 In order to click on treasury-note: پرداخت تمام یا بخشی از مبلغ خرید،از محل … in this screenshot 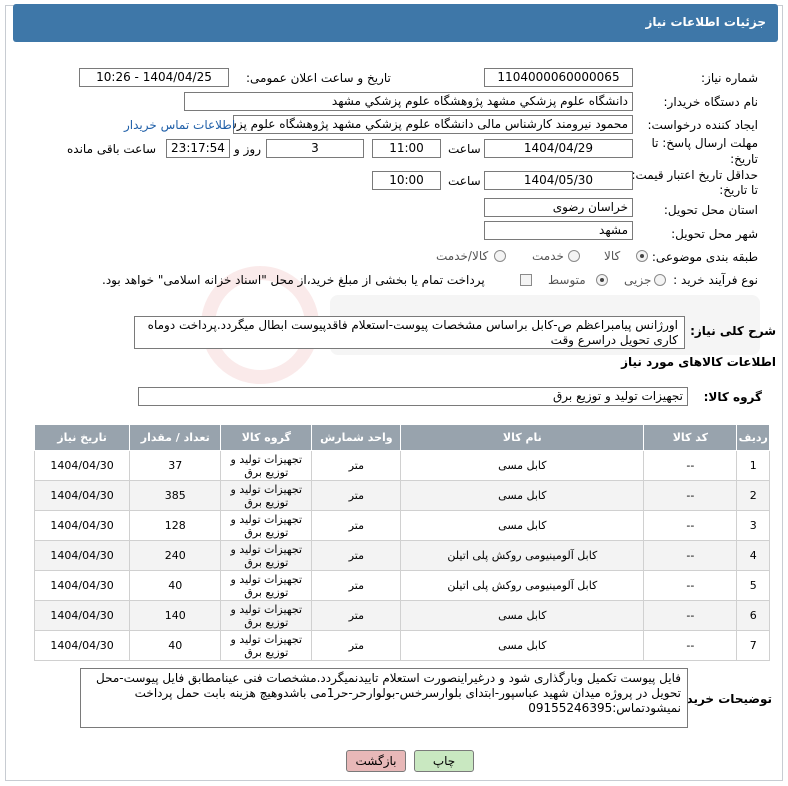, I will do `click(293, 280)`.